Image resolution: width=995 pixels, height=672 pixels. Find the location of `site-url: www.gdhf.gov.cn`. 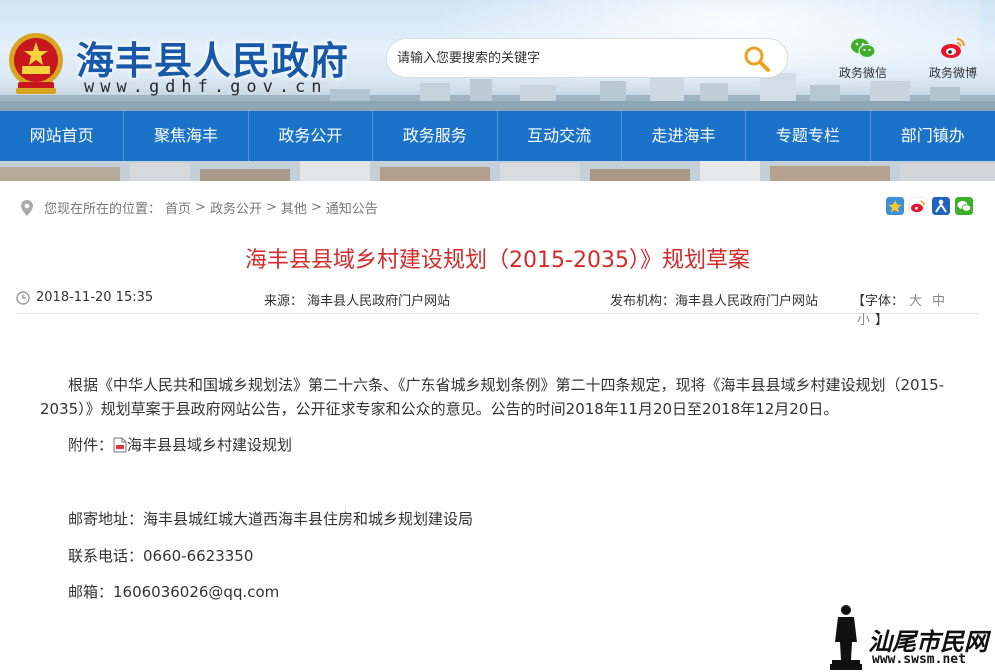

site-url: www.gdhf.gov.cn is located at coordinates (206, 87).